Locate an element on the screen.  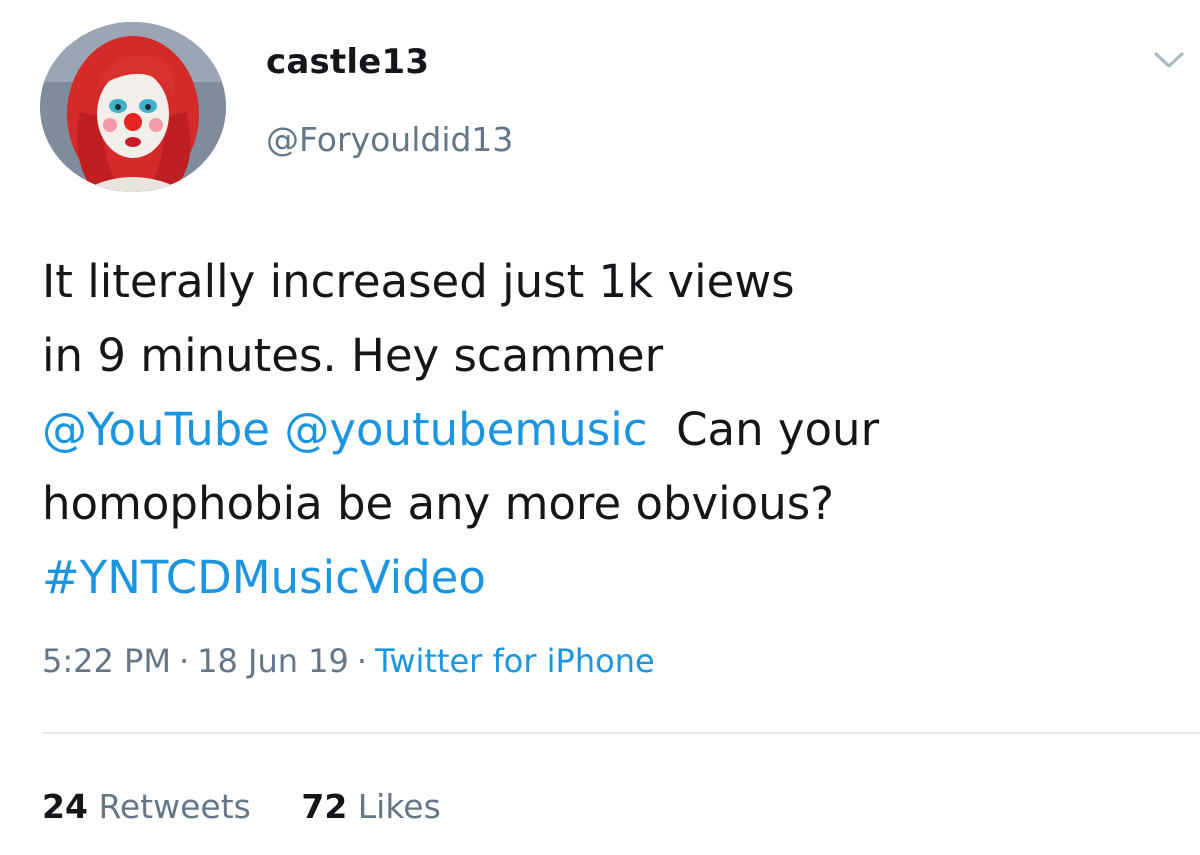
tweet-stats: 24 Retweets 72 Likes is located at coordinates (261, 806).